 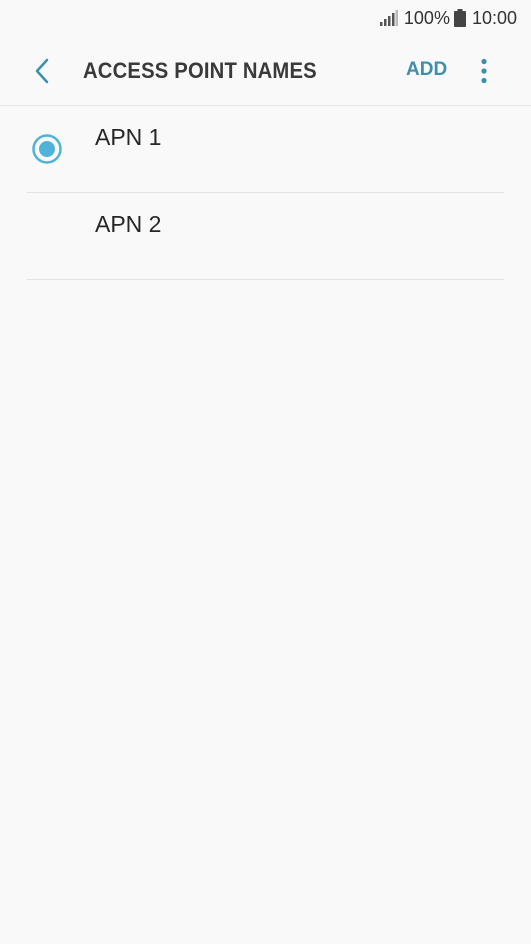 I want to click on chevron-left-icon, so click(x=42, y=71).